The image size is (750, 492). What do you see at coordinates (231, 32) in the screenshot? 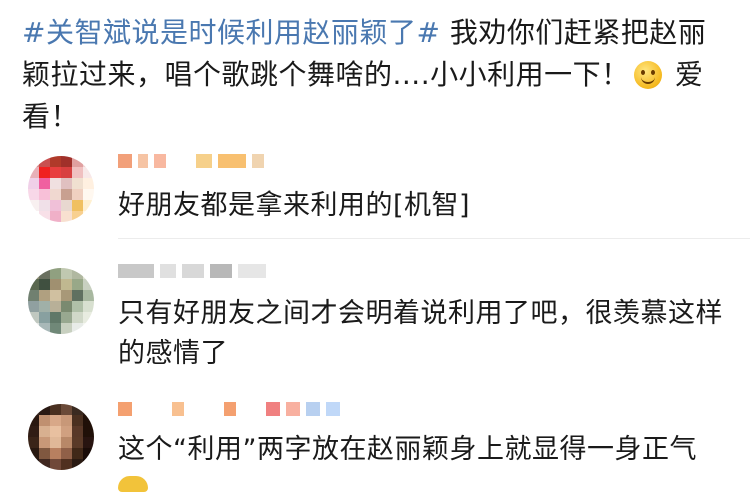
I see `hashtag-link: #关智斌说是时候利用赵丽颖了#` at bounding box center [231, 32].